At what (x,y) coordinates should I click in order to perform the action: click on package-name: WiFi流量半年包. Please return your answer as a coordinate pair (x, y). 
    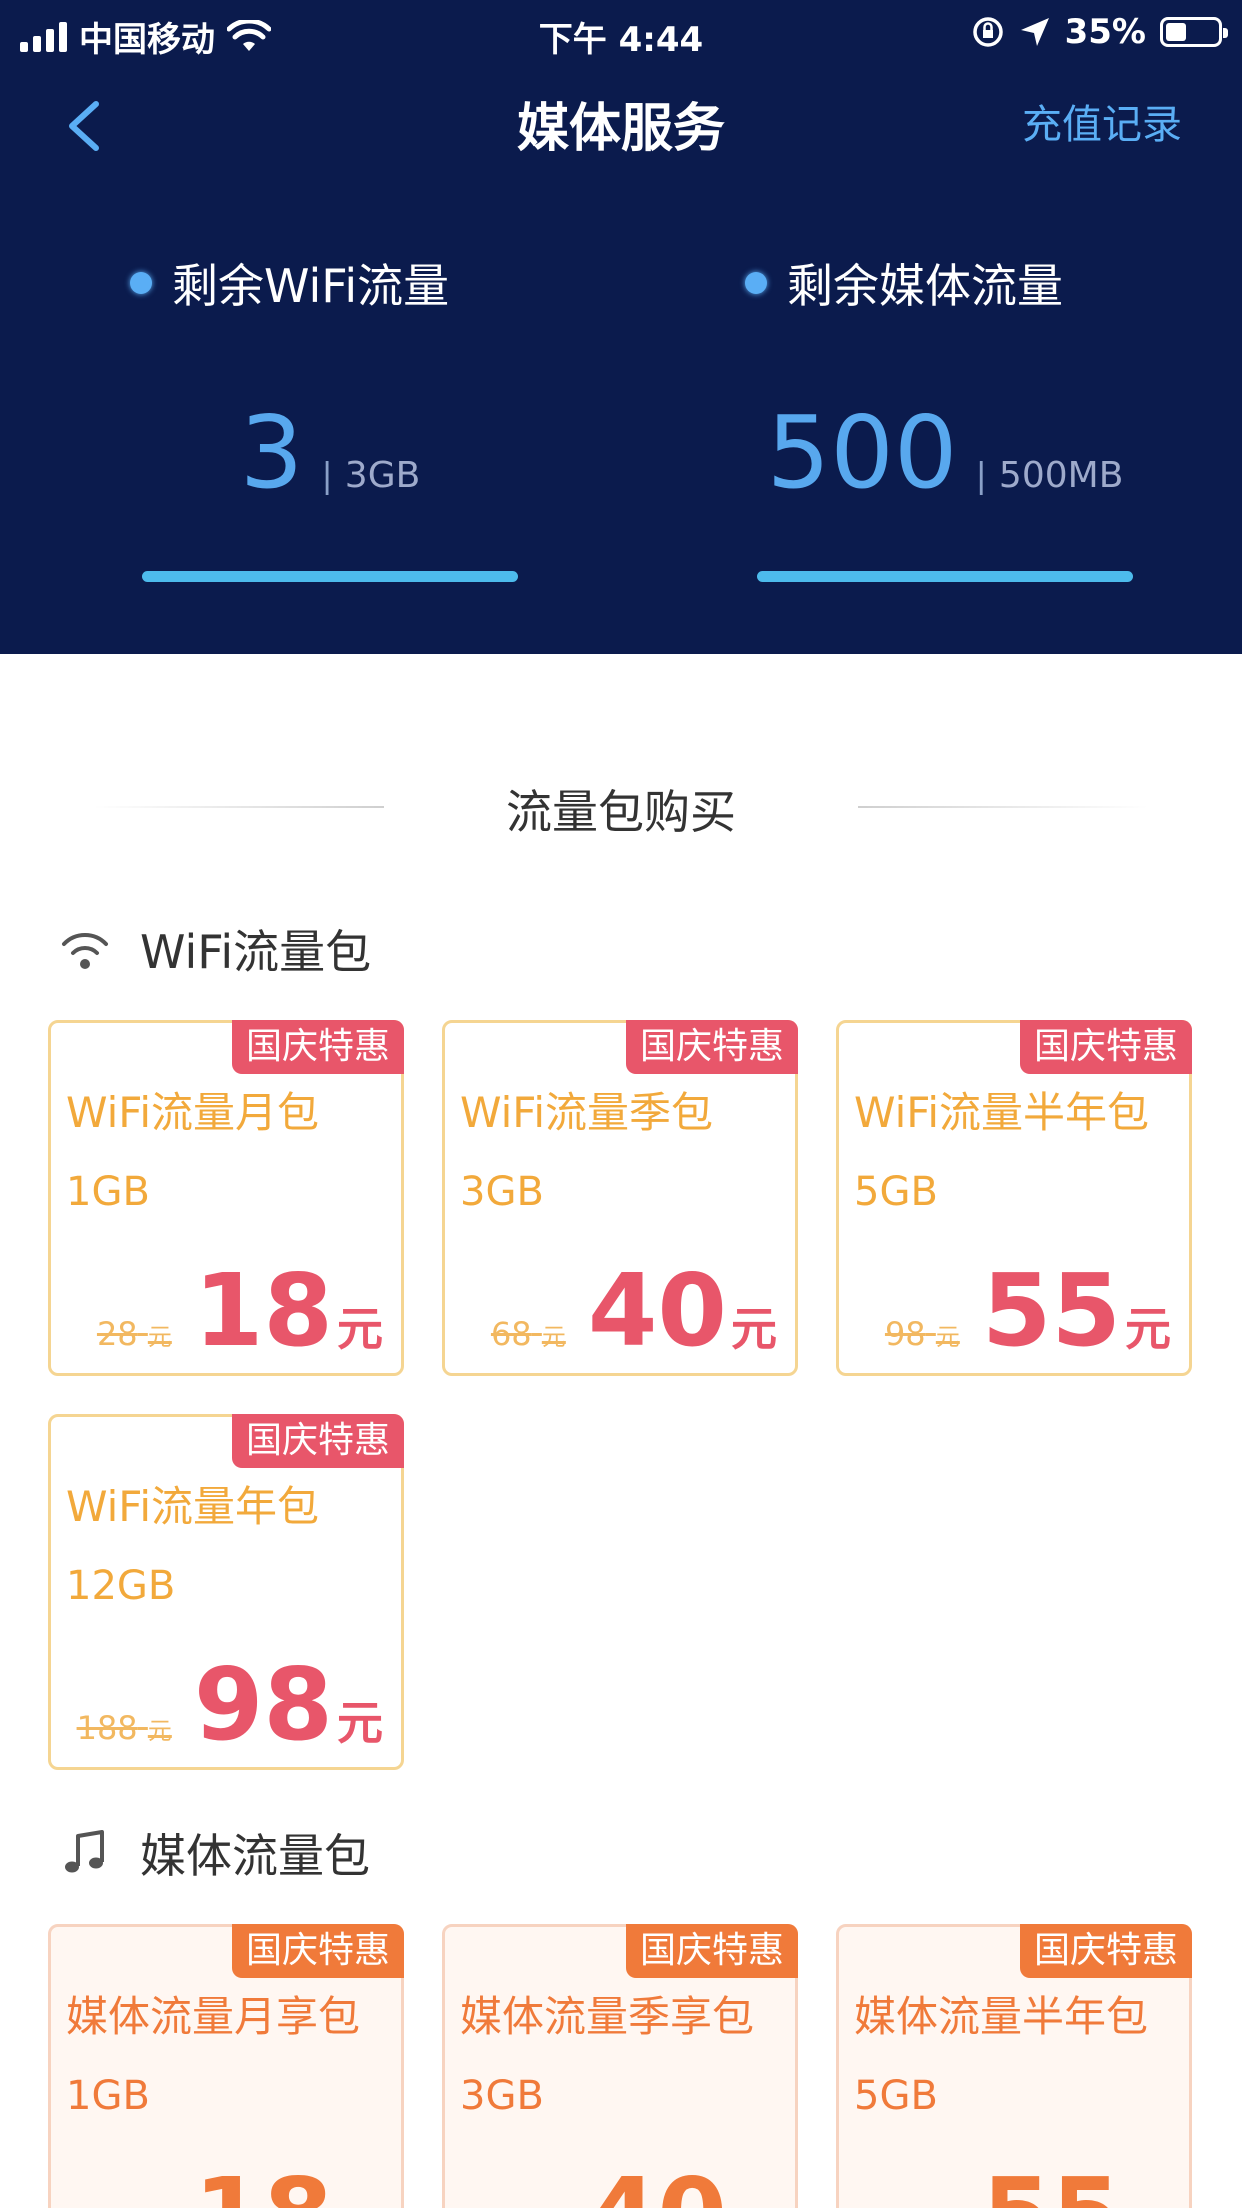
    Looking at the image, I should click on (1002, 1112).